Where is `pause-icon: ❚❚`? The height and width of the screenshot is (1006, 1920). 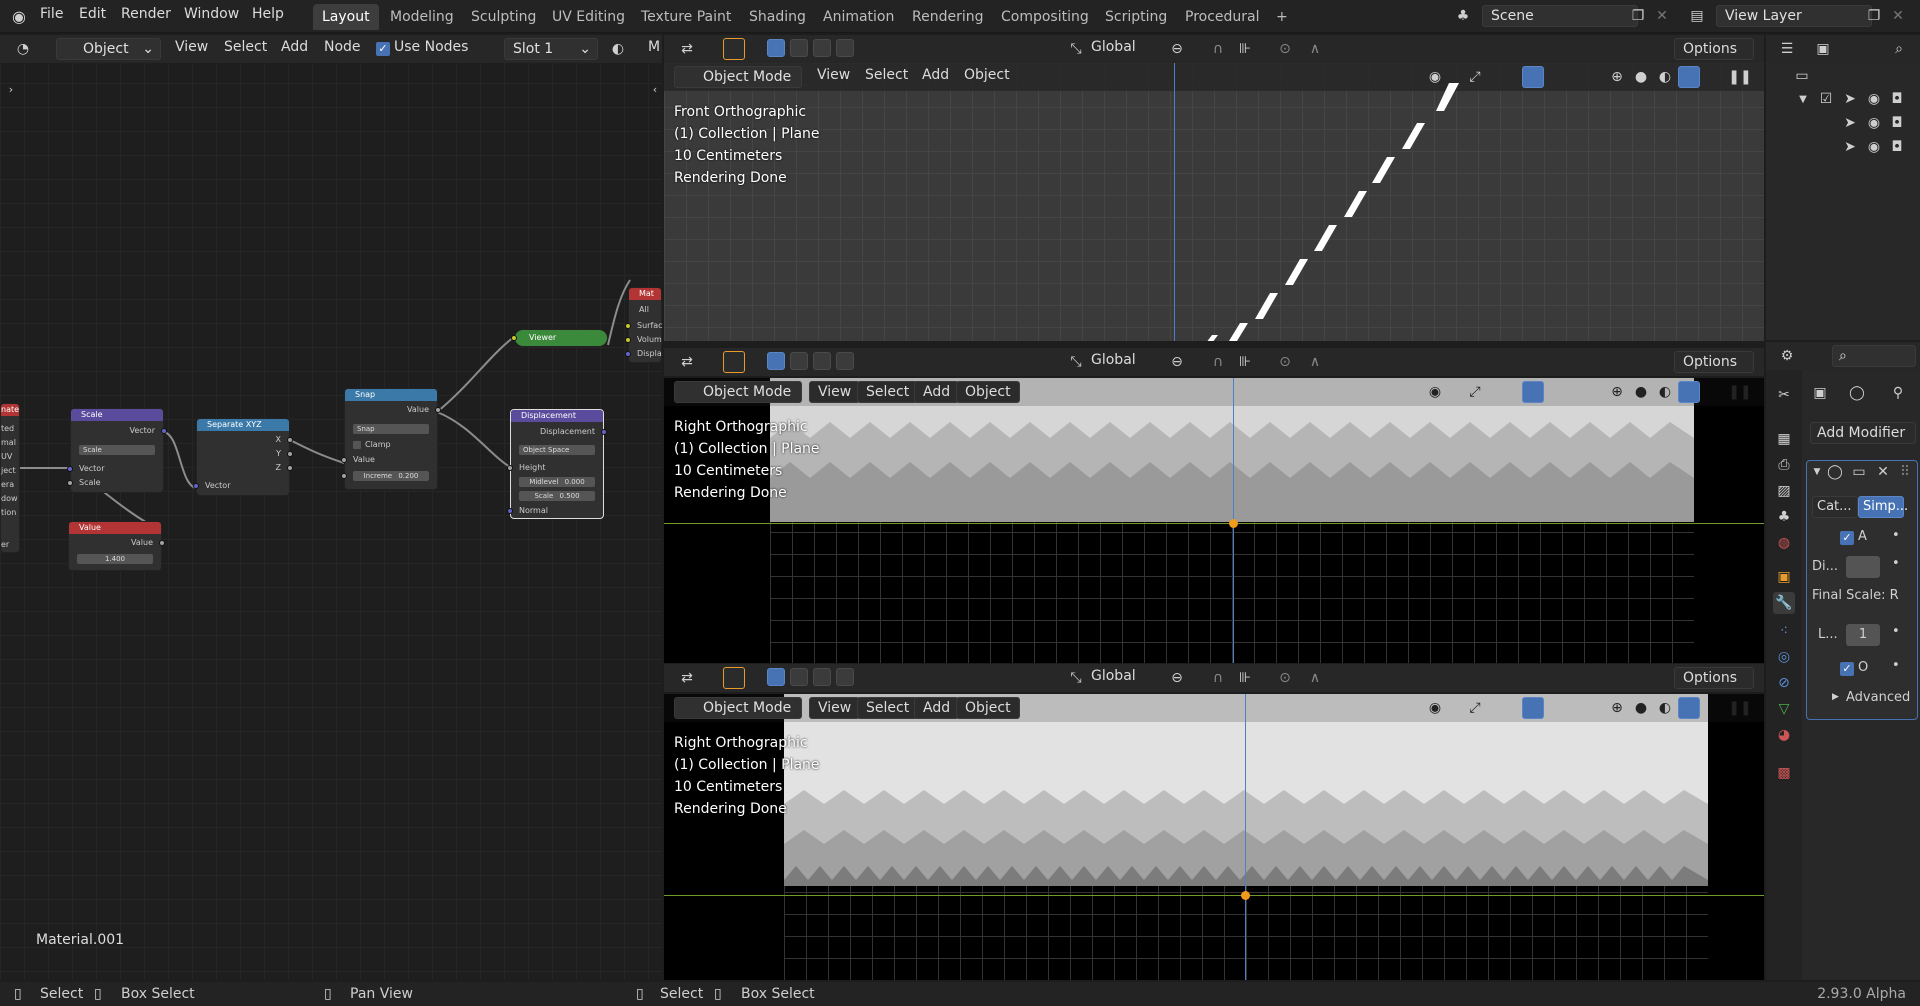 pause-icon: ❚❚ is located at coordinates (1739, 392).